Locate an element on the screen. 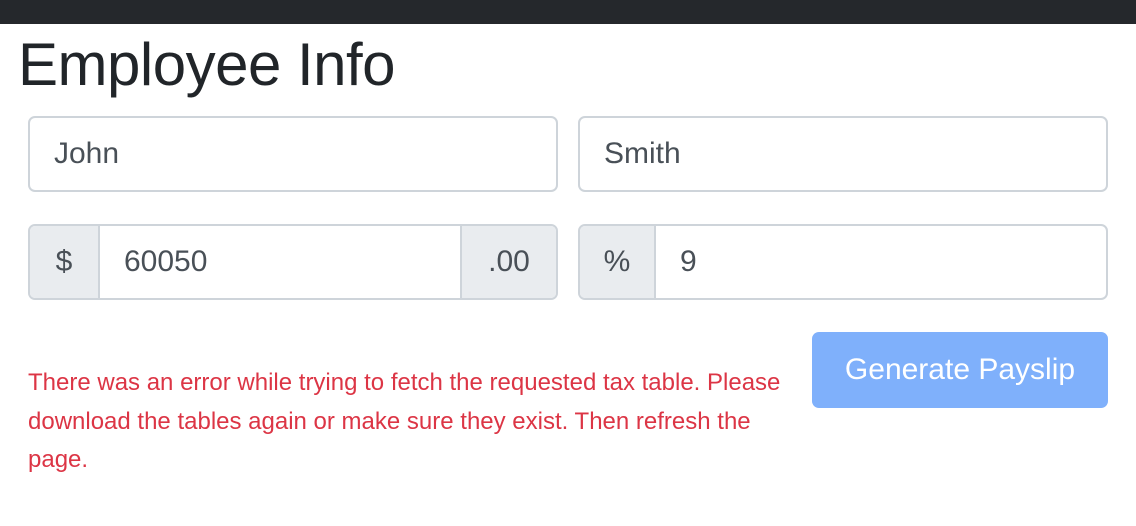 The width and height of the screenshot is (1136, 526). last-name-input is located at coordinates (843, 154).